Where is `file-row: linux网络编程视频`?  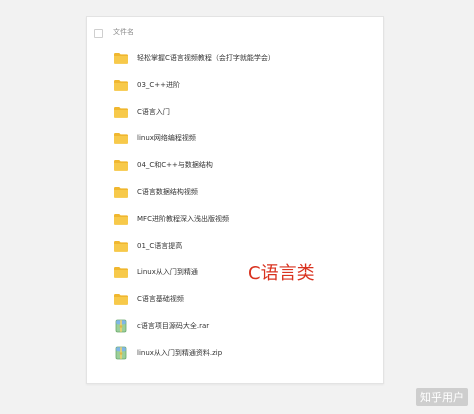
file-row: linux网络编程视频 is located at coordinates (235, 138).